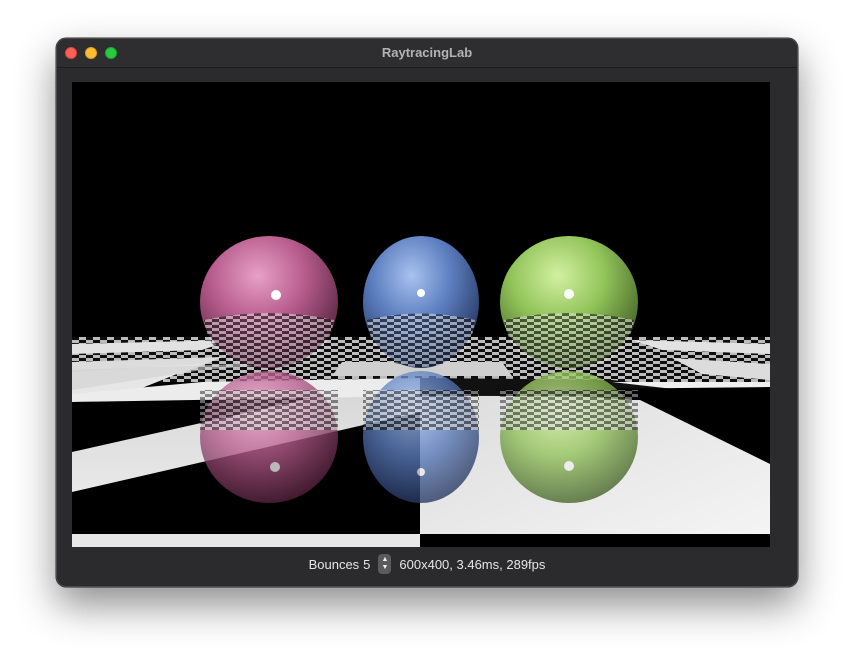  Describe the element at coordinates (334, 564) in the screenshot. I see `bounces-label: Bounces` at that location.